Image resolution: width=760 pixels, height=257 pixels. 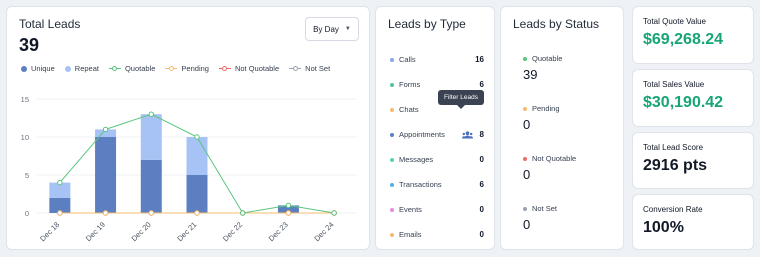 I want to click on x-tick-label: Dec 18, so click(x=49, y=231).